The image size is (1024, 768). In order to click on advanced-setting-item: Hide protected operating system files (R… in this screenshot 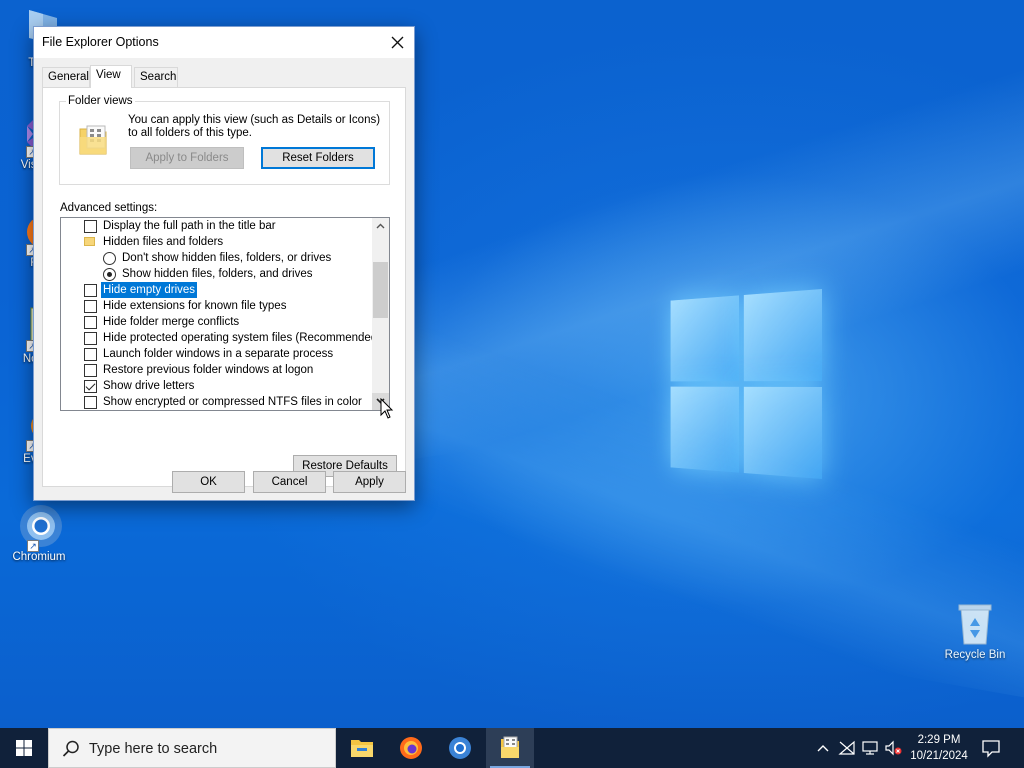, I will do `click(221, 338)`.